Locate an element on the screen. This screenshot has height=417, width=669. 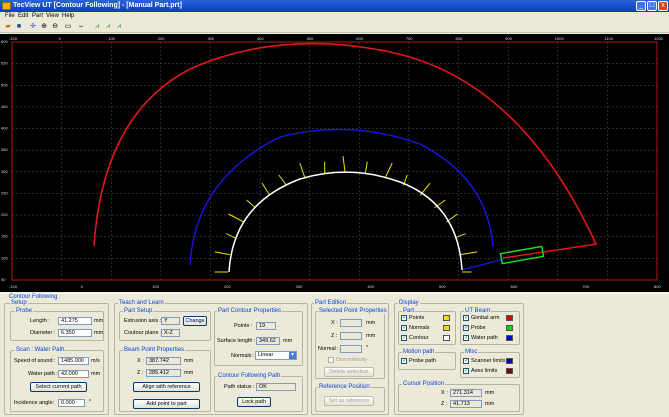
chevron-down-icon: ▼ is located at coordinates (292, 355).